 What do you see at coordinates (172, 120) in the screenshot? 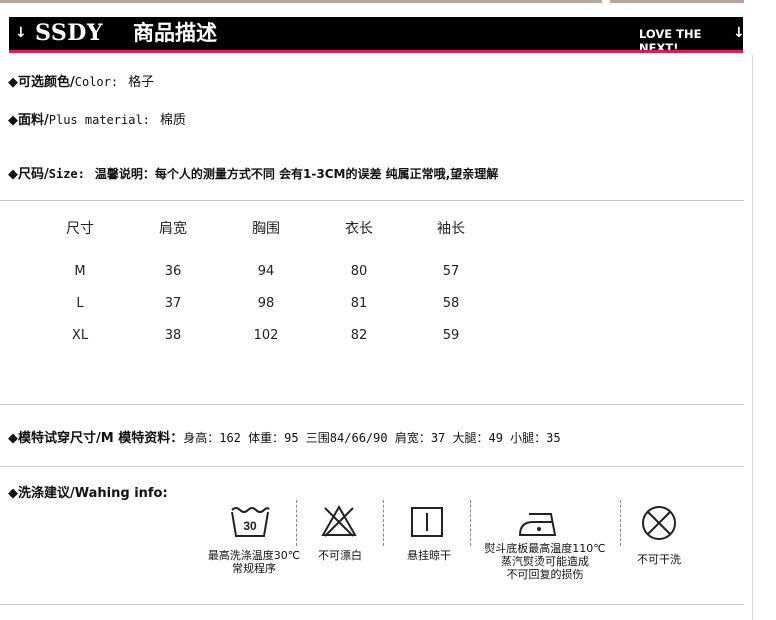
I see `material-value: 棉质` at bounding box center [172, 120].